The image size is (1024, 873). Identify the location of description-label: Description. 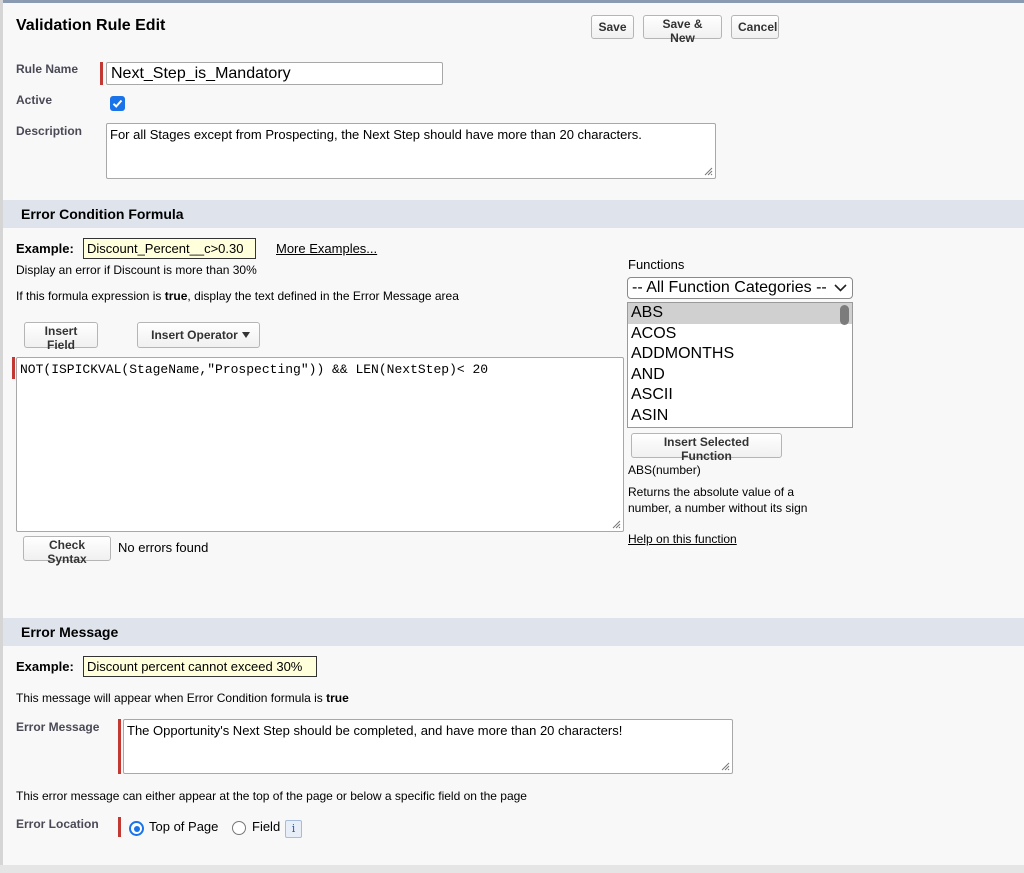
(49, 131).